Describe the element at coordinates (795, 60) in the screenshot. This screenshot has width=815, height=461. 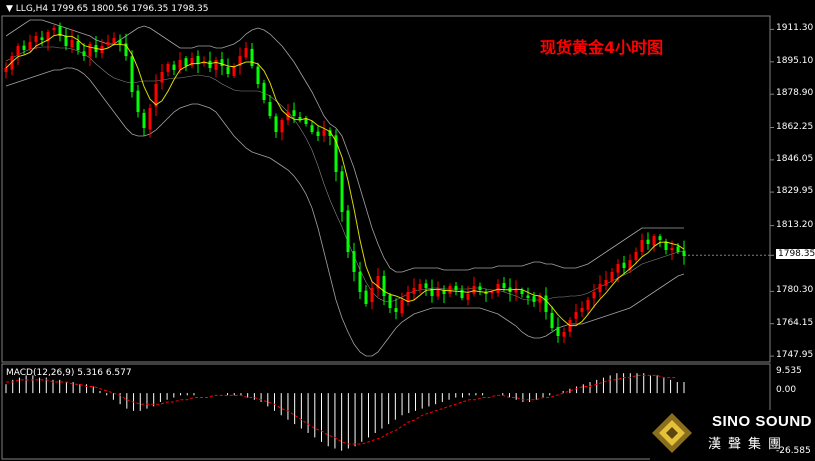
I see `y-tick-label: 1895.10` at that location.